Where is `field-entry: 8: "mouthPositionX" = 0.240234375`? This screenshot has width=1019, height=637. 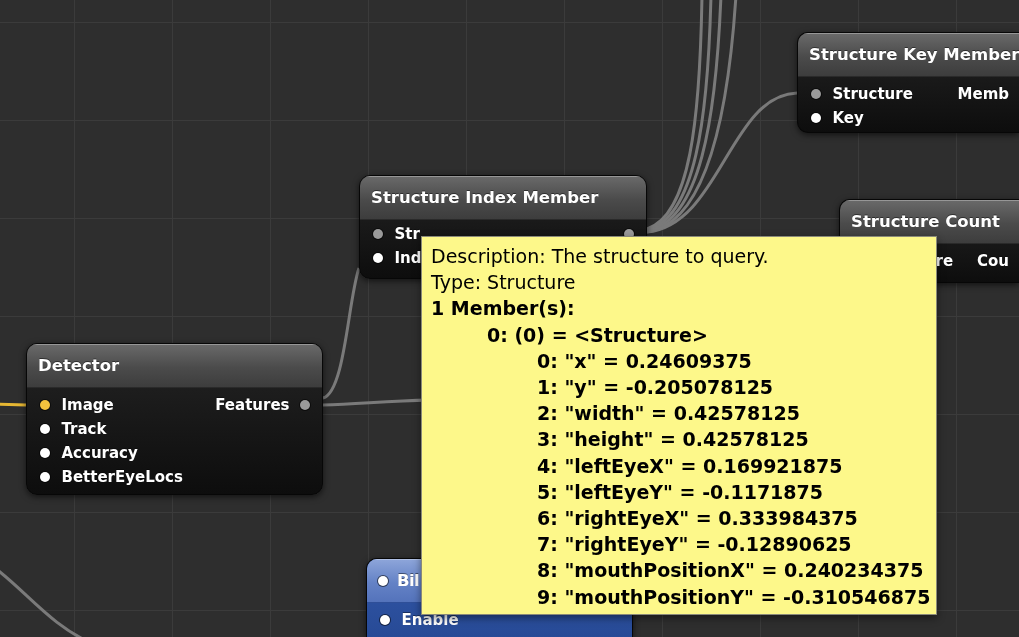 field-entry: 8: "mouthPositionX" = 0.240234375 is located at coordinates (730, 571).